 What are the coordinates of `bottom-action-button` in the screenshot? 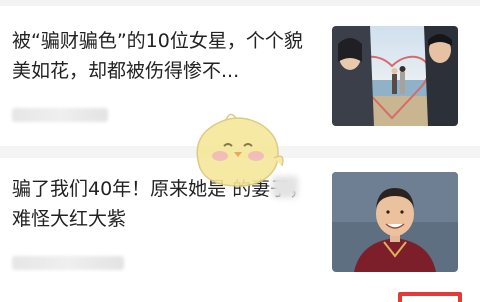 It's located at (430, 297).